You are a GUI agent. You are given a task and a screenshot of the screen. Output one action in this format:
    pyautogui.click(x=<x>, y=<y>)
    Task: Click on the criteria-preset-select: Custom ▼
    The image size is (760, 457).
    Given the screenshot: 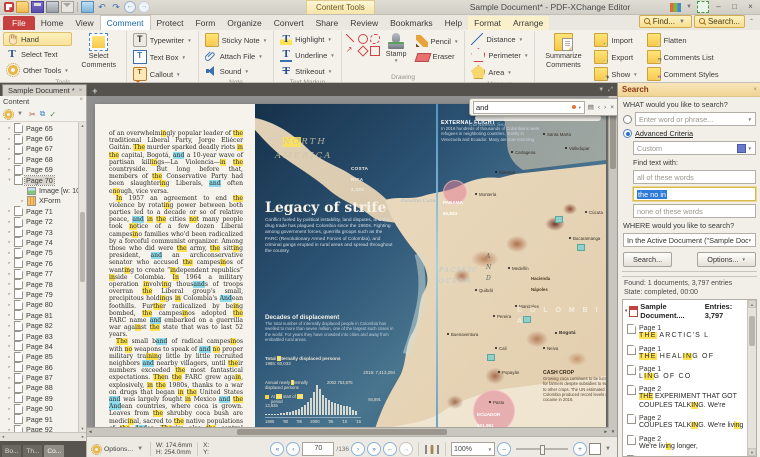 What is the action you would take?
    pyautogui.click(x=694, y=148)
    